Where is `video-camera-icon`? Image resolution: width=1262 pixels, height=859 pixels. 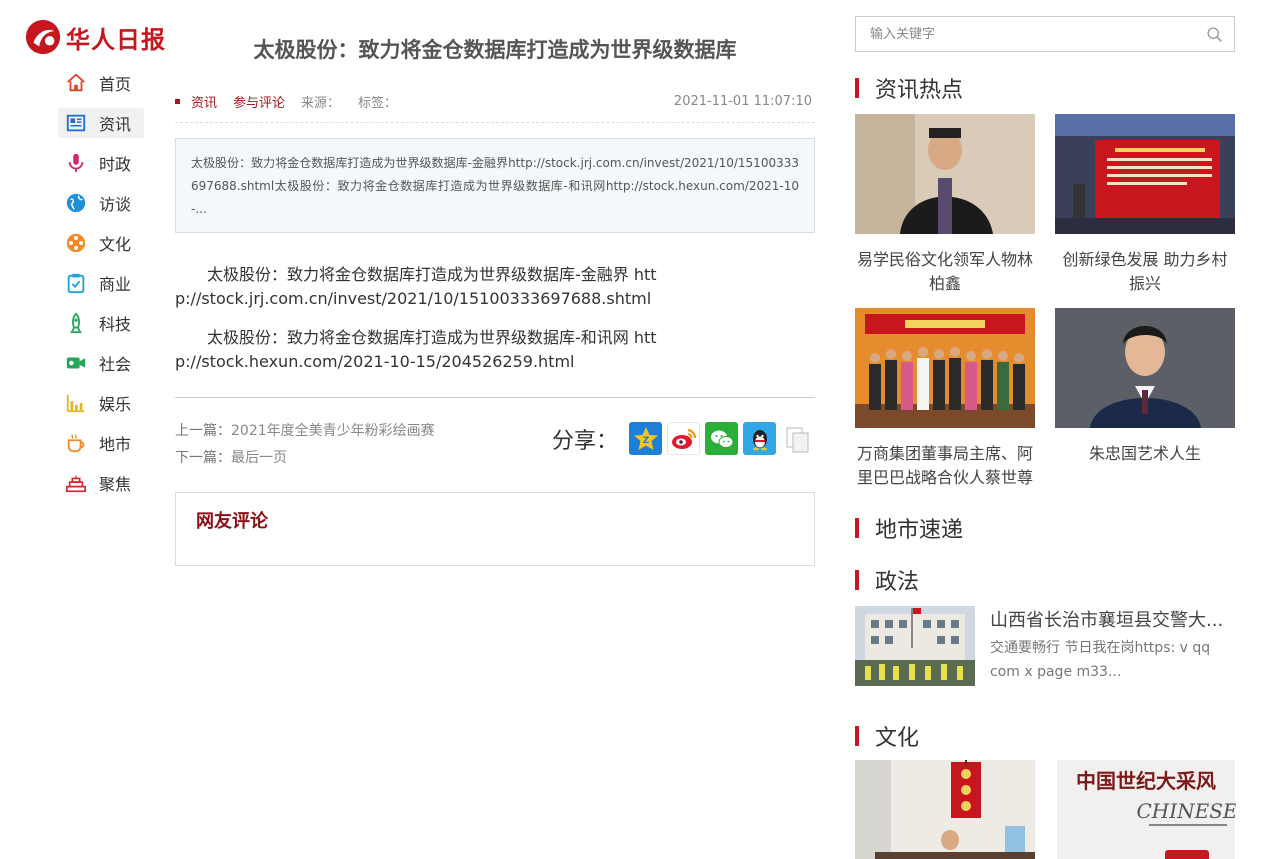
video-camera-icon is located at coordinates (76, 363).